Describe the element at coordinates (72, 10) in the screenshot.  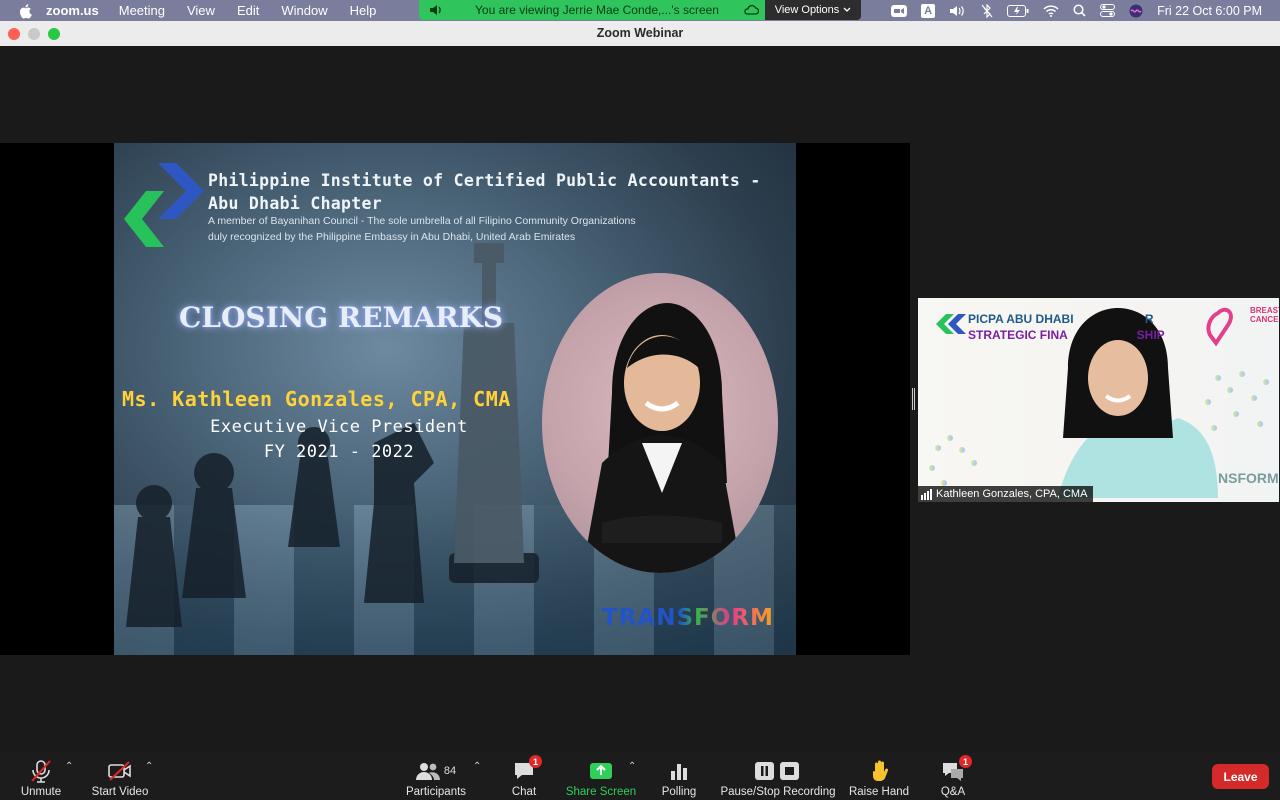
I see `menu-app-zoom: zoom.us` at that location.